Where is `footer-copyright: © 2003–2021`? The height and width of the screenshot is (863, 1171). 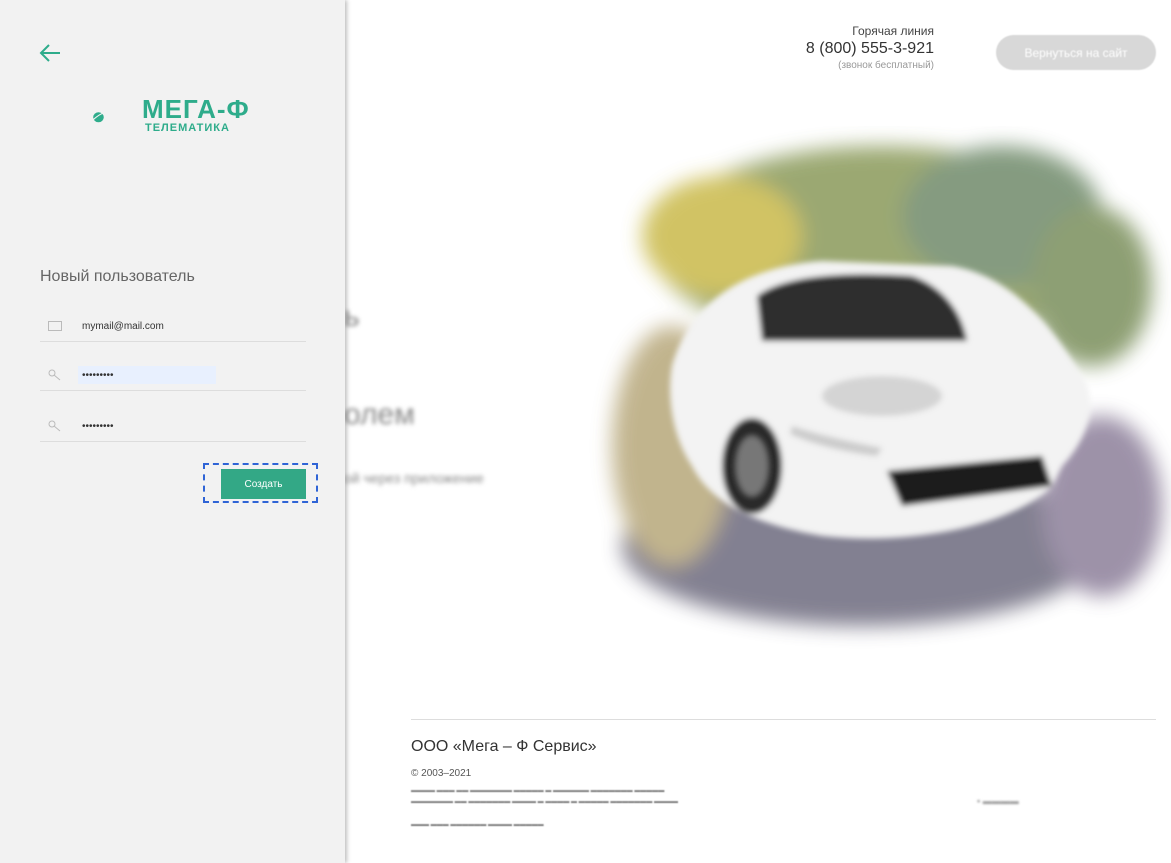 footer-copyright: © 2003–2021 is located at coordinates (441, 773).